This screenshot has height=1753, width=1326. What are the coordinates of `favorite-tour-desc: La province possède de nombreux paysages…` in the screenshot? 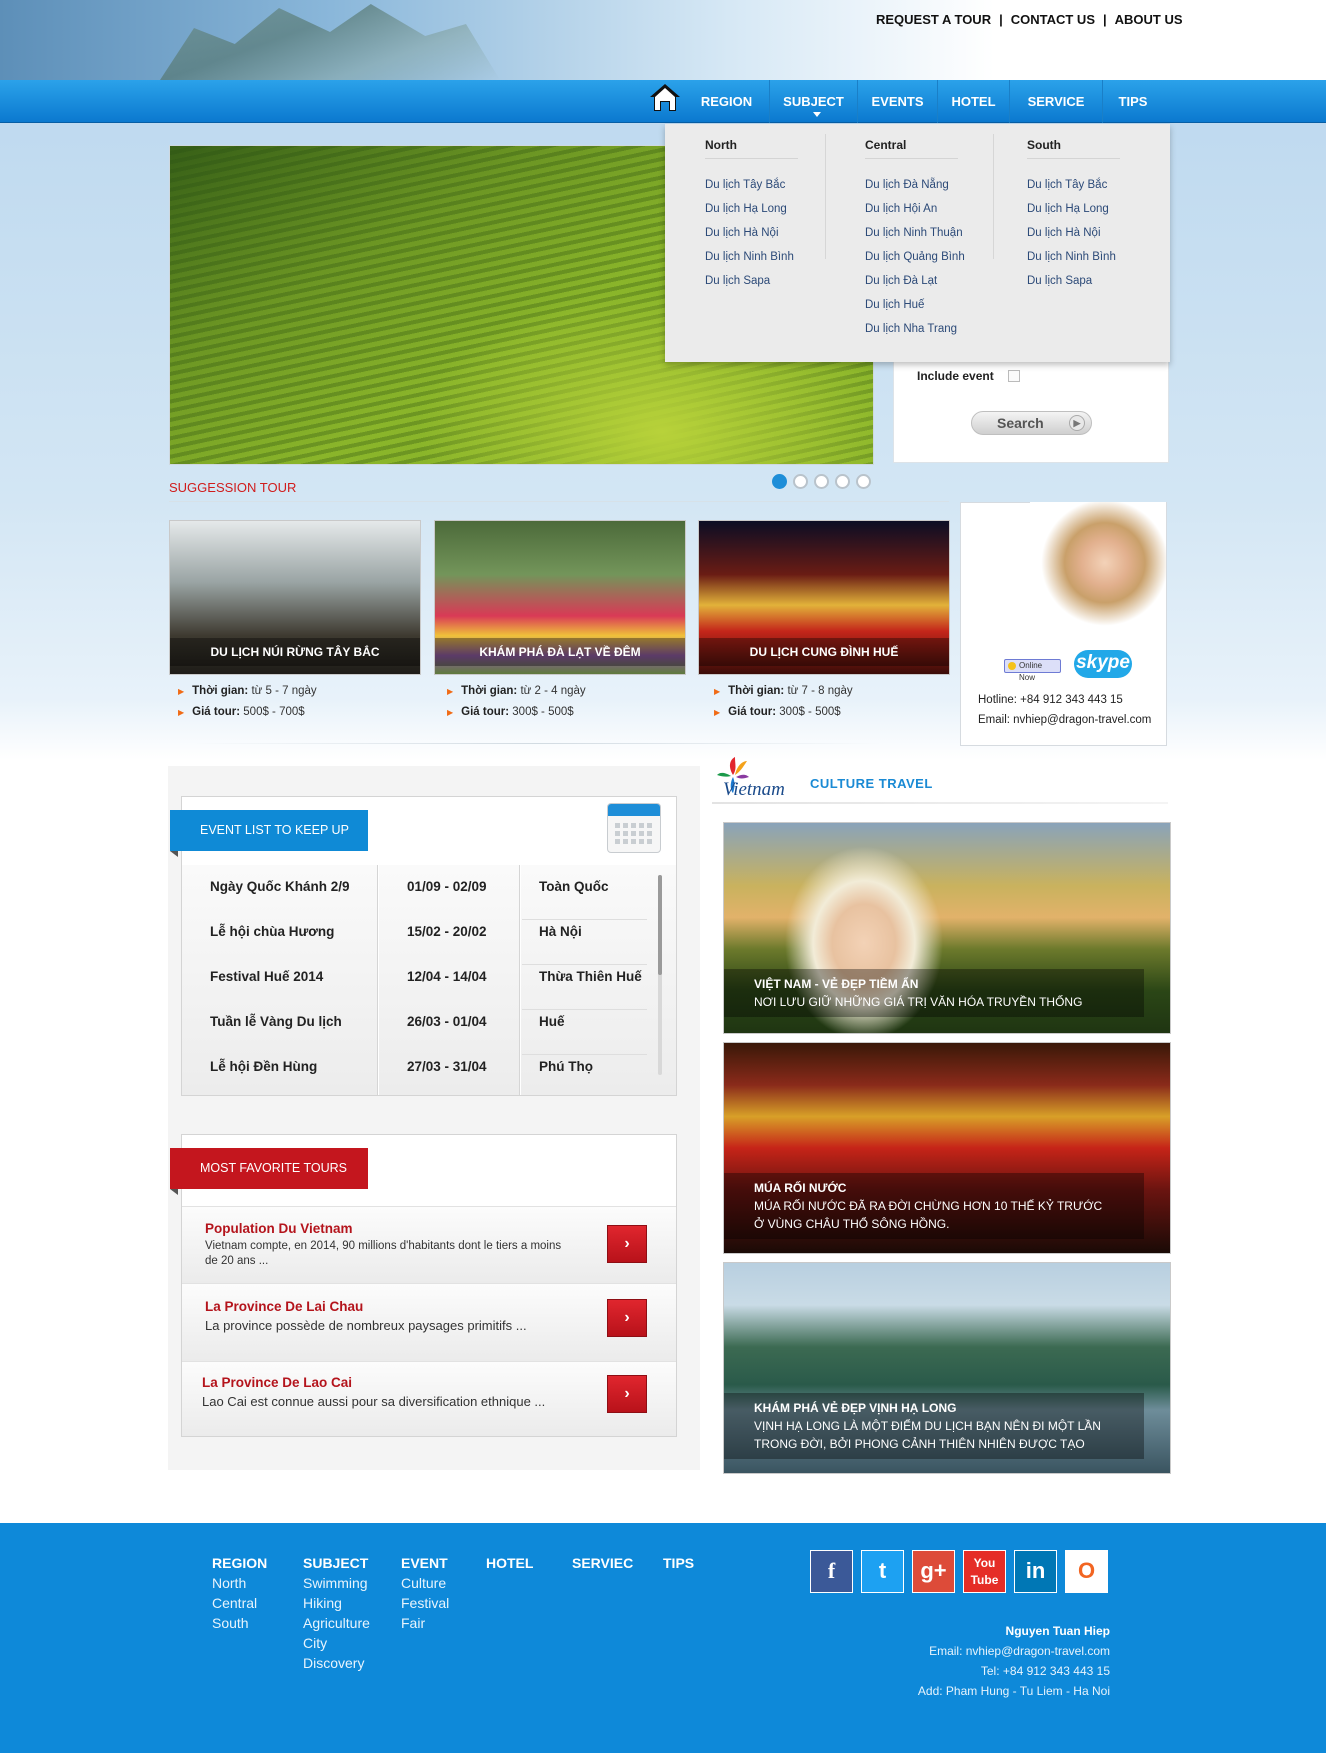 It's located at (366, 1325).